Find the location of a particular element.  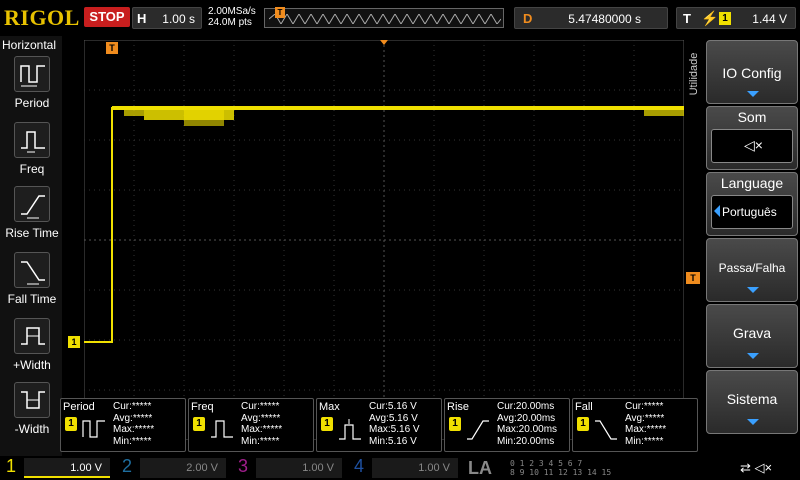

measurement-name: Freq is located at coordinates (202, 407).